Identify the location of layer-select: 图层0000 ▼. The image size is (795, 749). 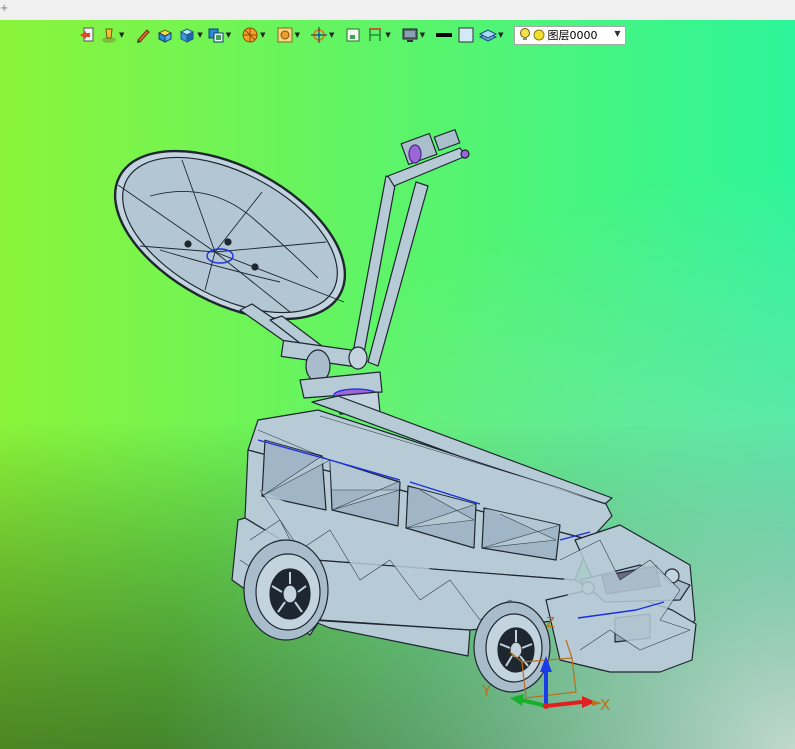
(569, 35).